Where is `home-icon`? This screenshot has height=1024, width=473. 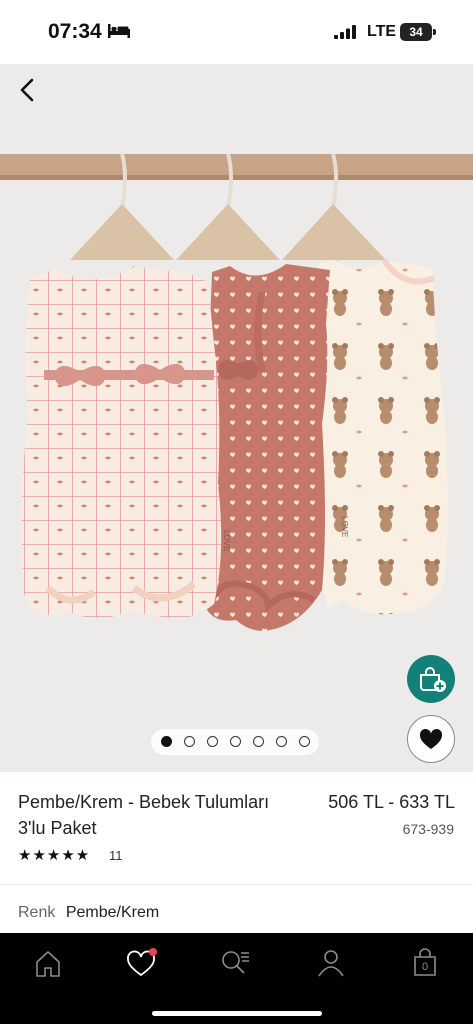 home-icon is located at coordinates (48, 963).